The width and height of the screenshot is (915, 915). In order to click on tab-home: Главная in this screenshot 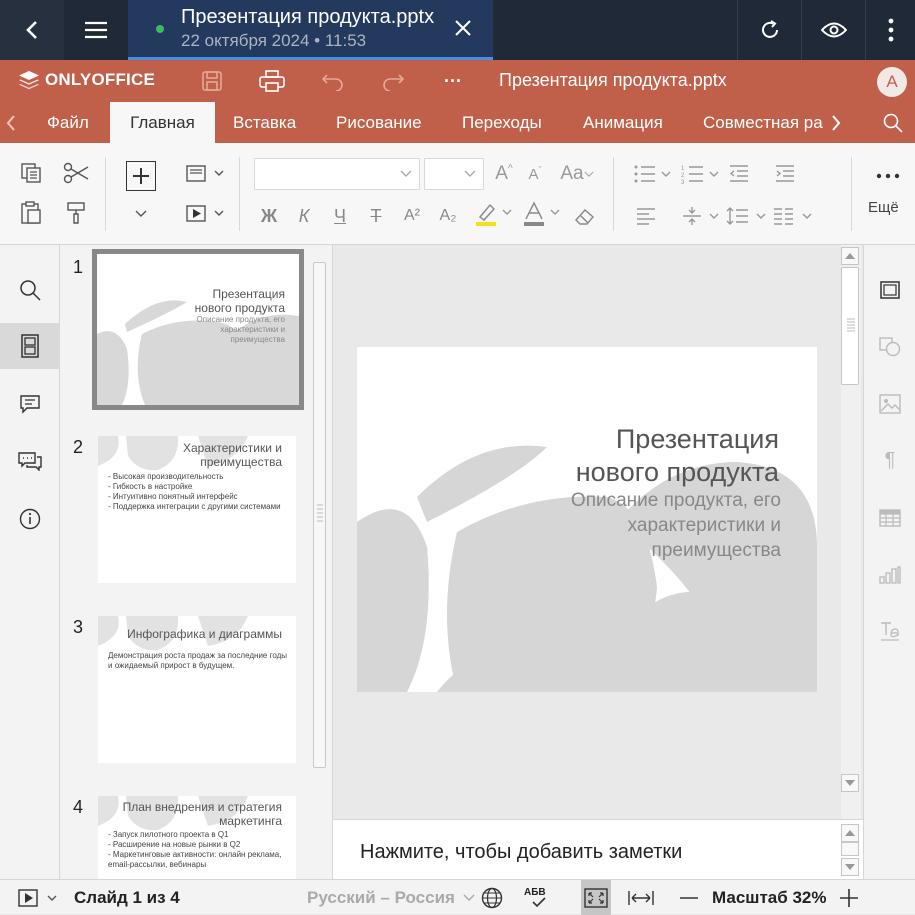, I will do `click(162, 122)`.